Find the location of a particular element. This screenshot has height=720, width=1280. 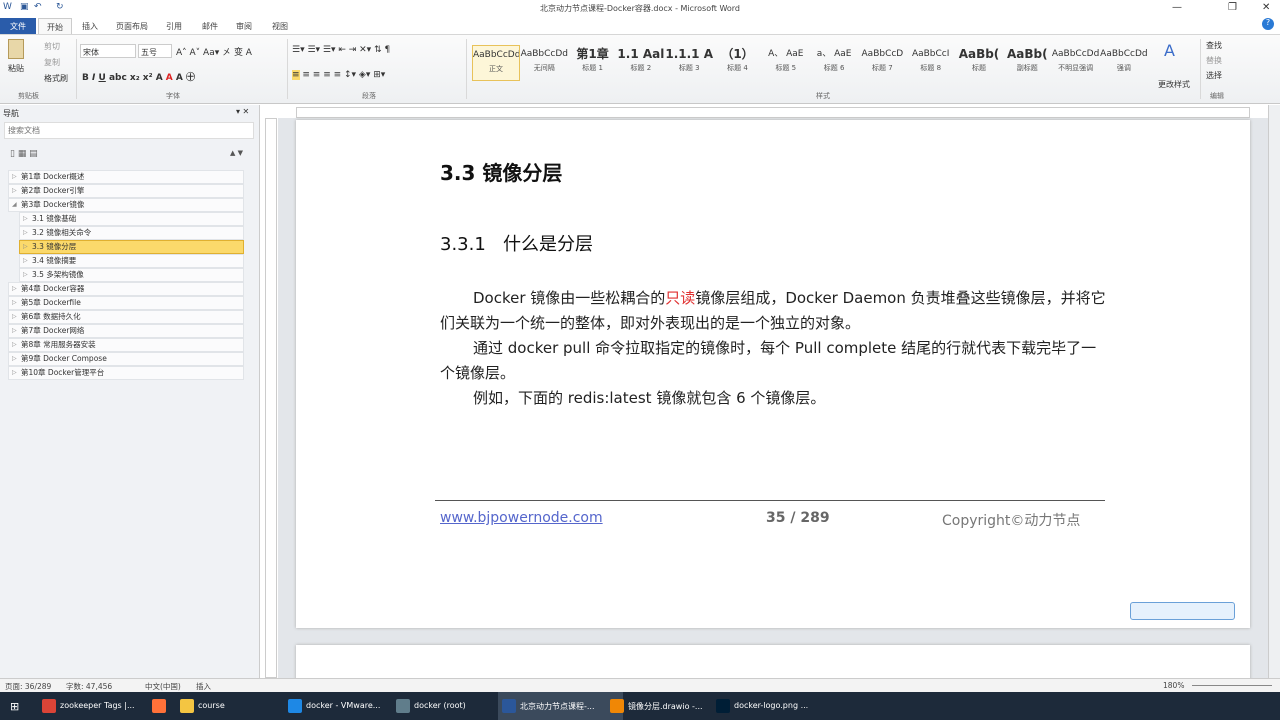

paragraph-3: 例如，下面的 redis:latest 镜像就包含 6 个镜像层。 is located at coordinates (773, 398).